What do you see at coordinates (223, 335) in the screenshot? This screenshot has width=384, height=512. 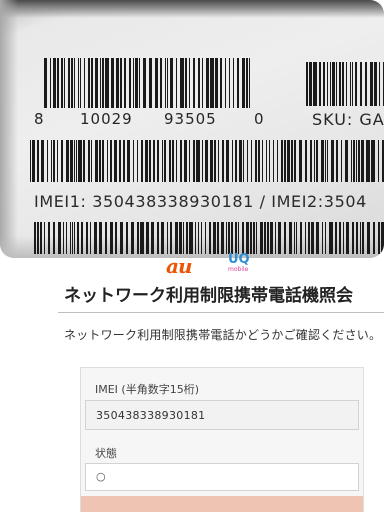 I see `page-description: ネットワーク利用制限携帯電話かどうかご確認ください。` at bounding box center [223, 335].